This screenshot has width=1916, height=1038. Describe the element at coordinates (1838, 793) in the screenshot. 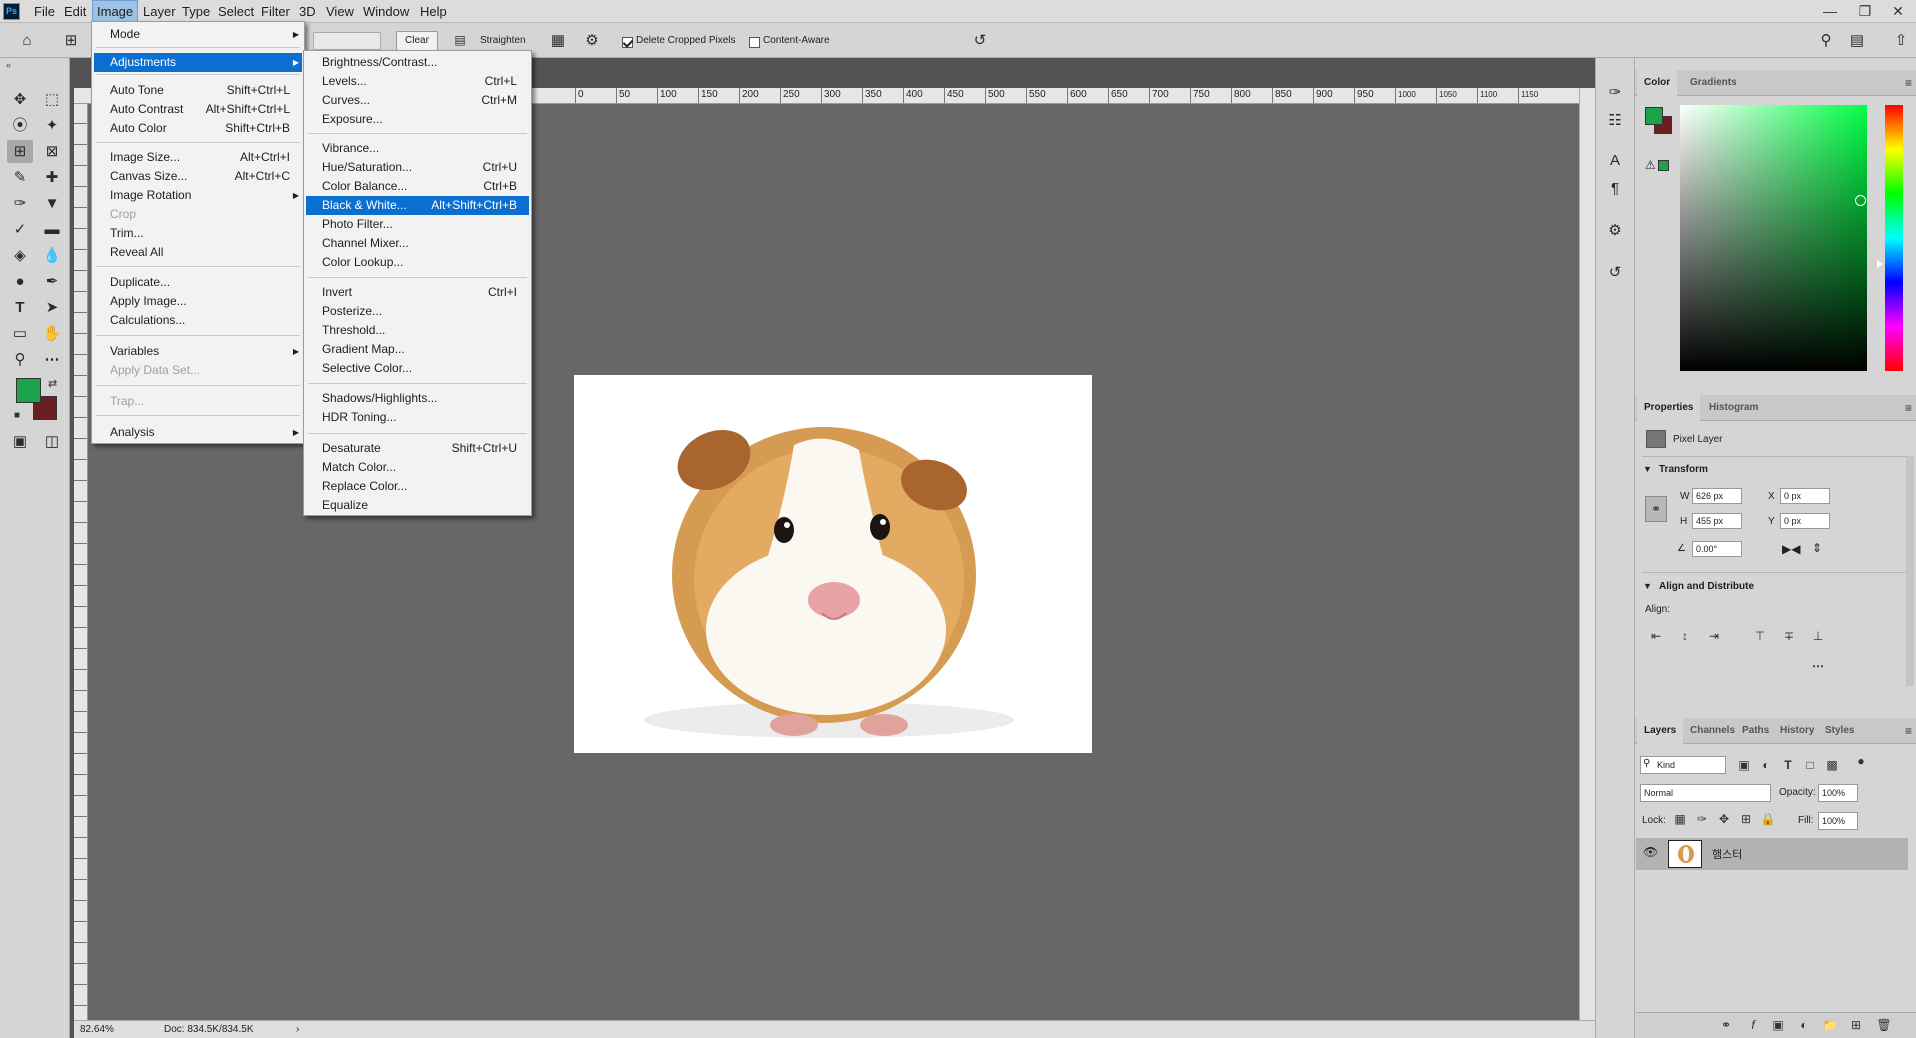

I see `opacity-field: 100%` at that location.